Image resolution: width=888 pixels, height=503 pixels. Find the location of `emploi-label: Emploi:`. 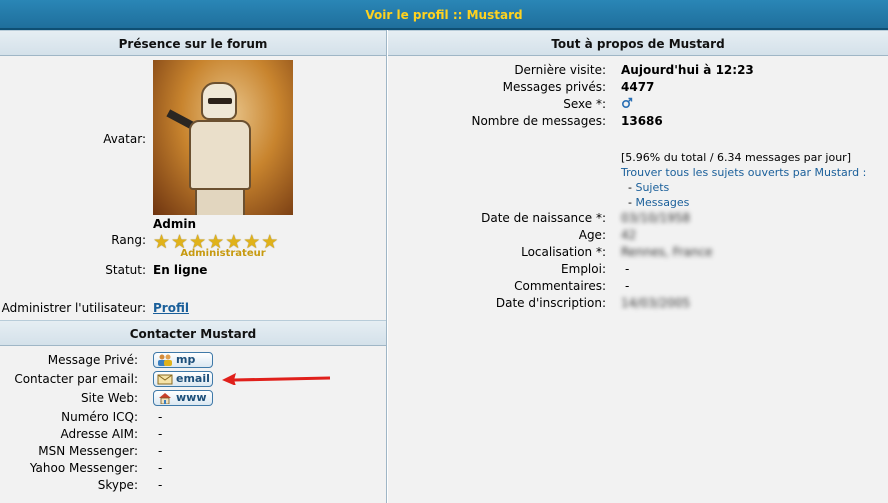

emploi-label: Emploi: is located at coordinates (583, 269).